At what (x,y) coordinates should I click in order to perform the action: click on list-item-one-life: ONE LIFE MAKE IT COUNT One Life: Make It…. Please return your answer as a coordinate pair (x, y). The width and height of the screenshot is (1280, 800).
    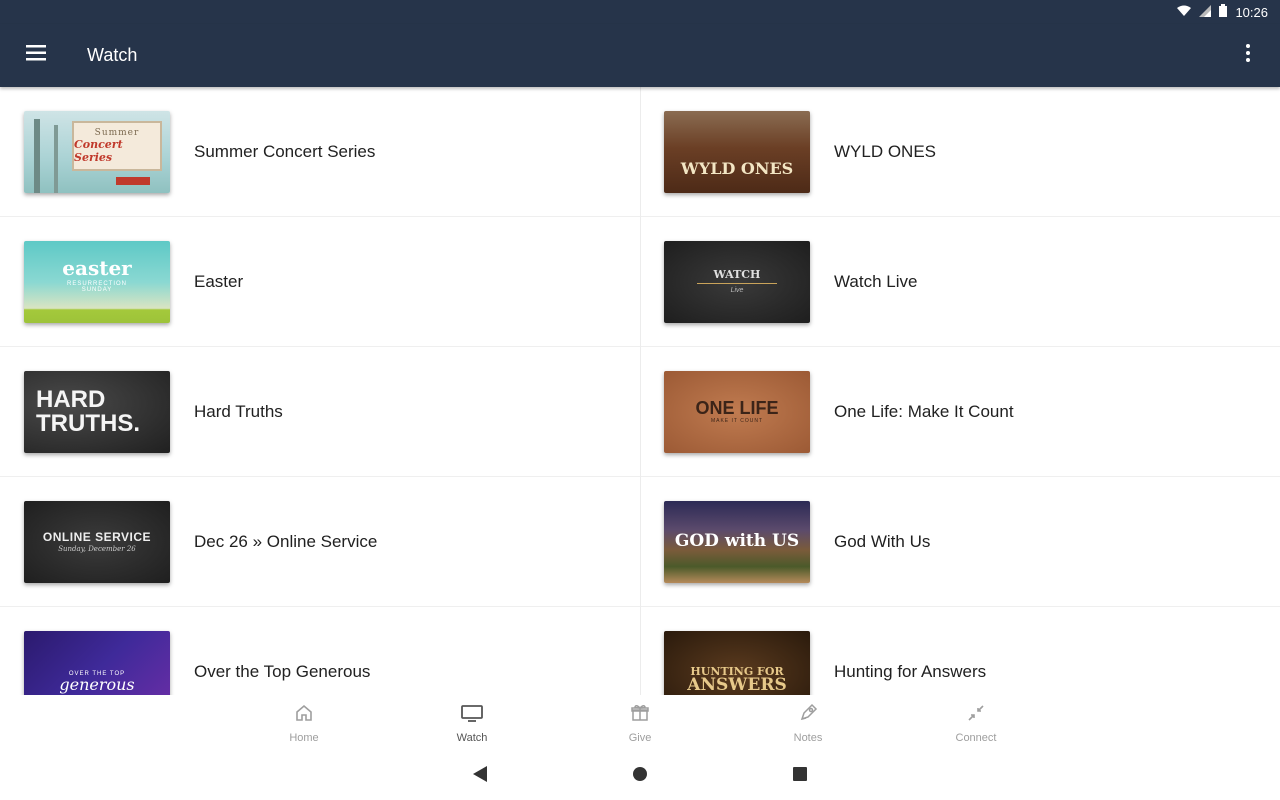
    Looking at the image, I should click on (960, 412).